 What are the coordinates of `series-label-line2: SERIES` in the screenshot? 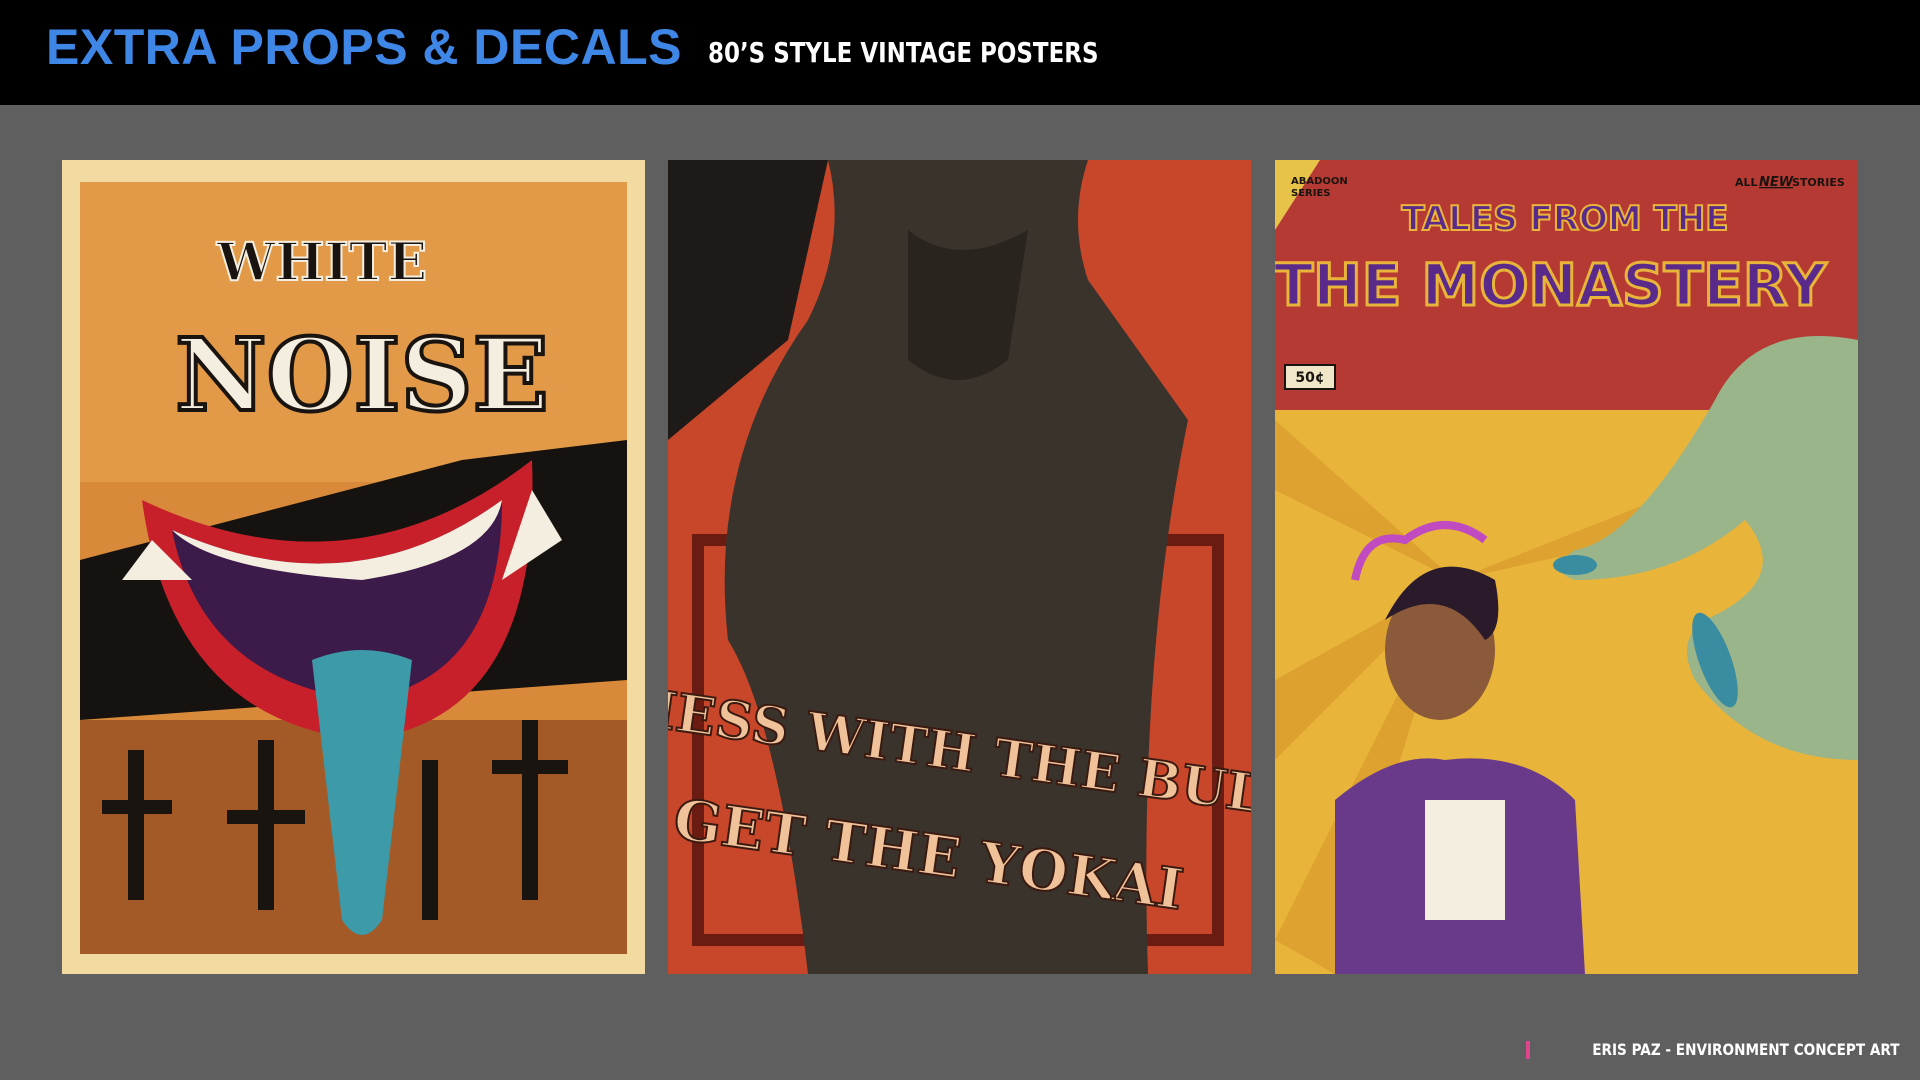 It's located at (1311, 193).